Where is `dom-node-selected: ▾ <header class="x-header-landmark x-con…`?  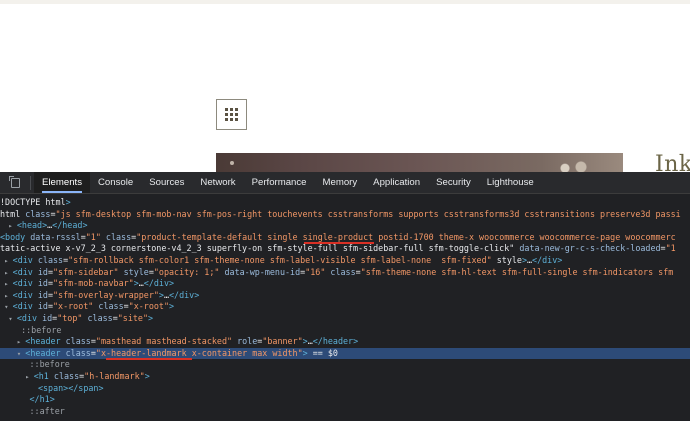
dom-node-selected: ▾ <header class="x-header-landmark x-con… is located at coordinates (345, 353).